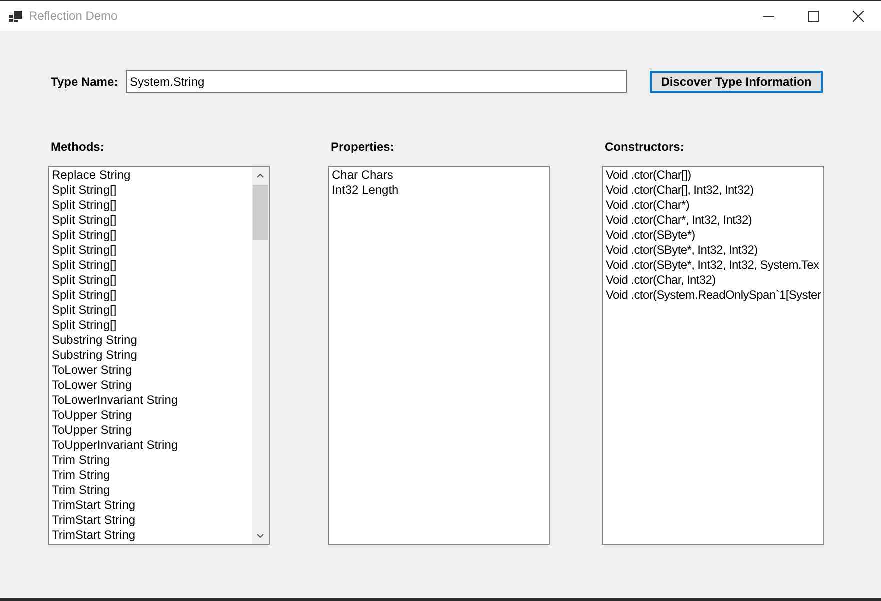  I want to click on column-label: Properties:, so click(362, 147).